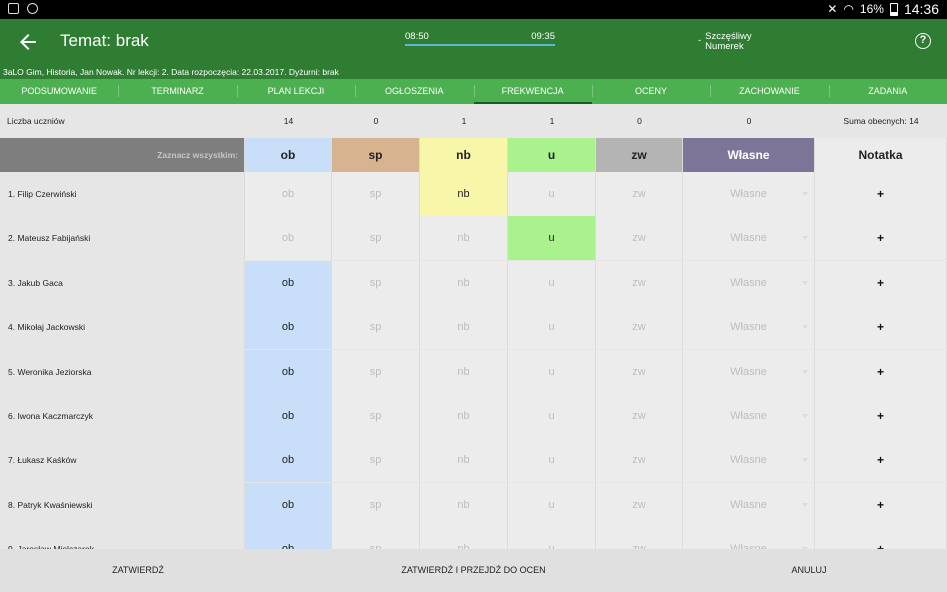 This screenshot has height=592, width=947. What do you see at coordinates (650, 91) in the screenshot?
I see `tab-oceny: OCENY` at bounding box center [650, 91].